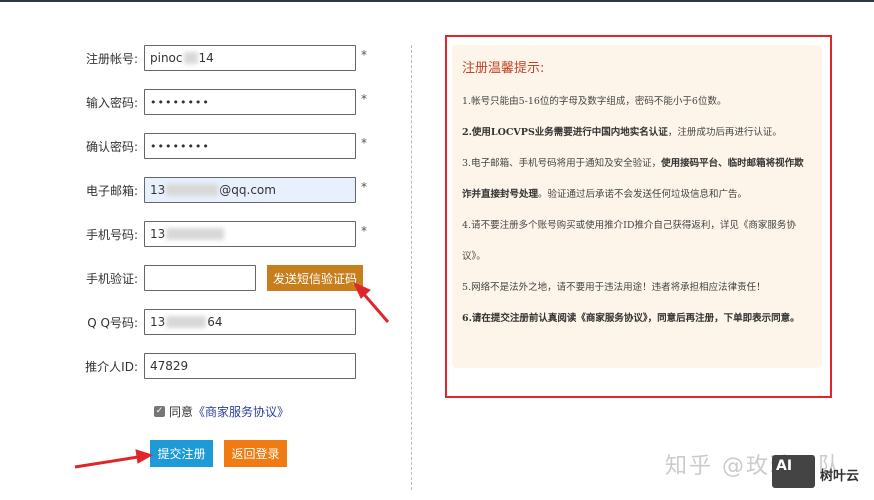 Image resolution: width=874 pixels, height=500 pixels. I want to click on watermark: 知乎 @玫瑰团队, so click(753, 466).